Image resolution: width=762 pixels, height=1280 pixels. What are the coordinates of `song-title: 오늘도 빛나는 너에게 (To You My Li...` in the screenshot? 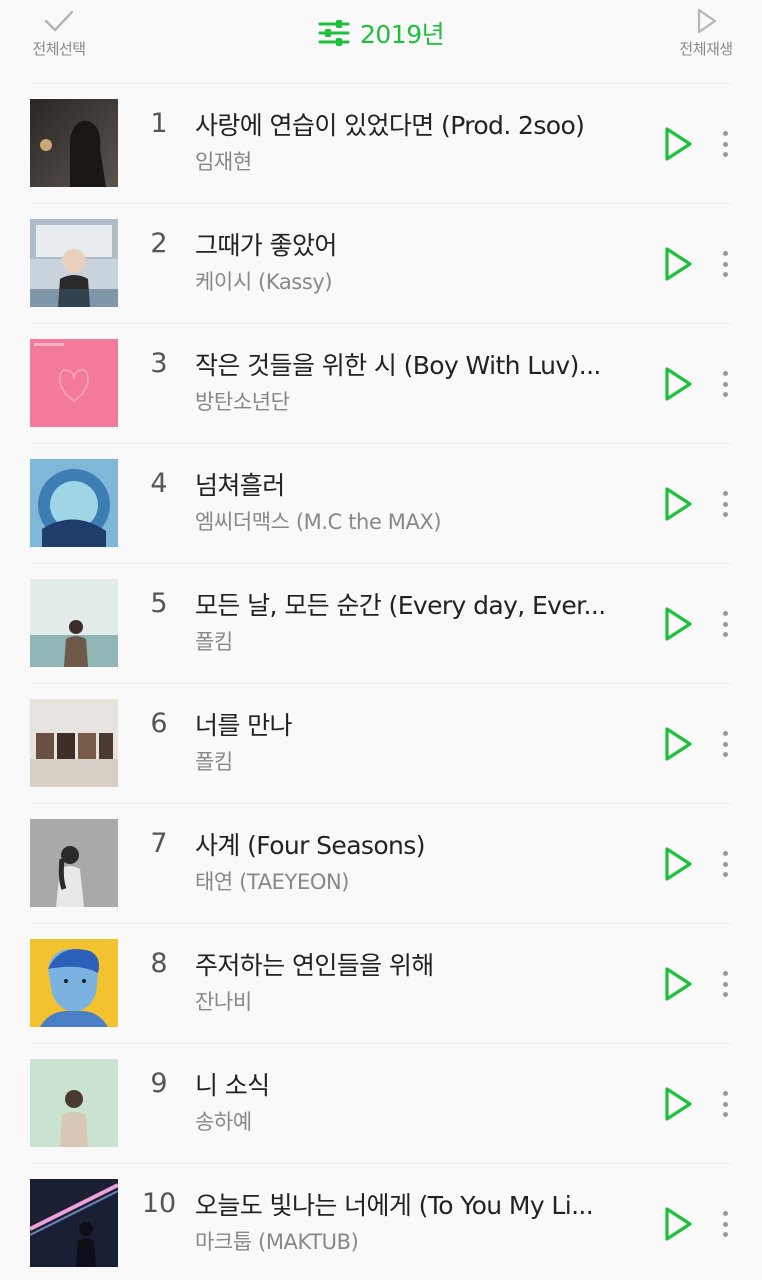 It's located at (394, 1205).